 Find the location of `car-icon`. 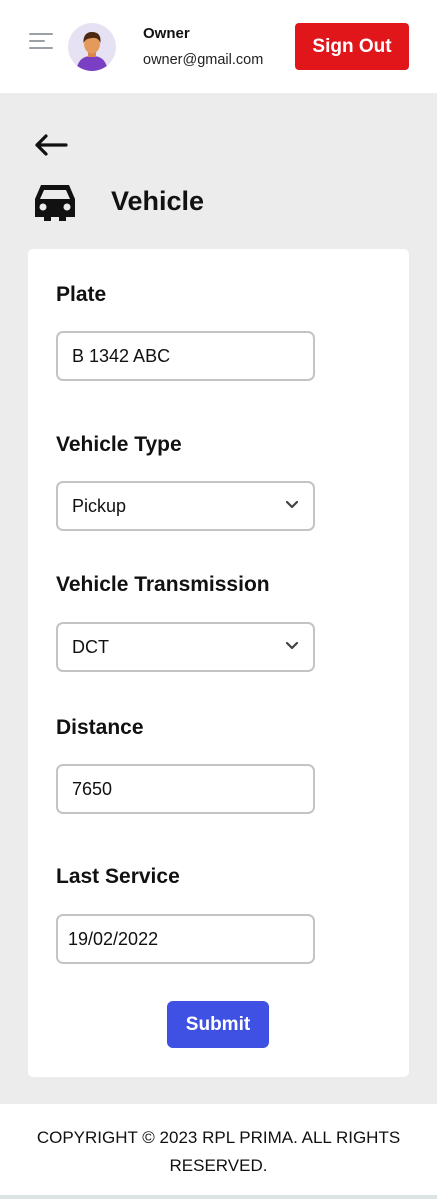

car-icon is located at coordinates (55, 202).